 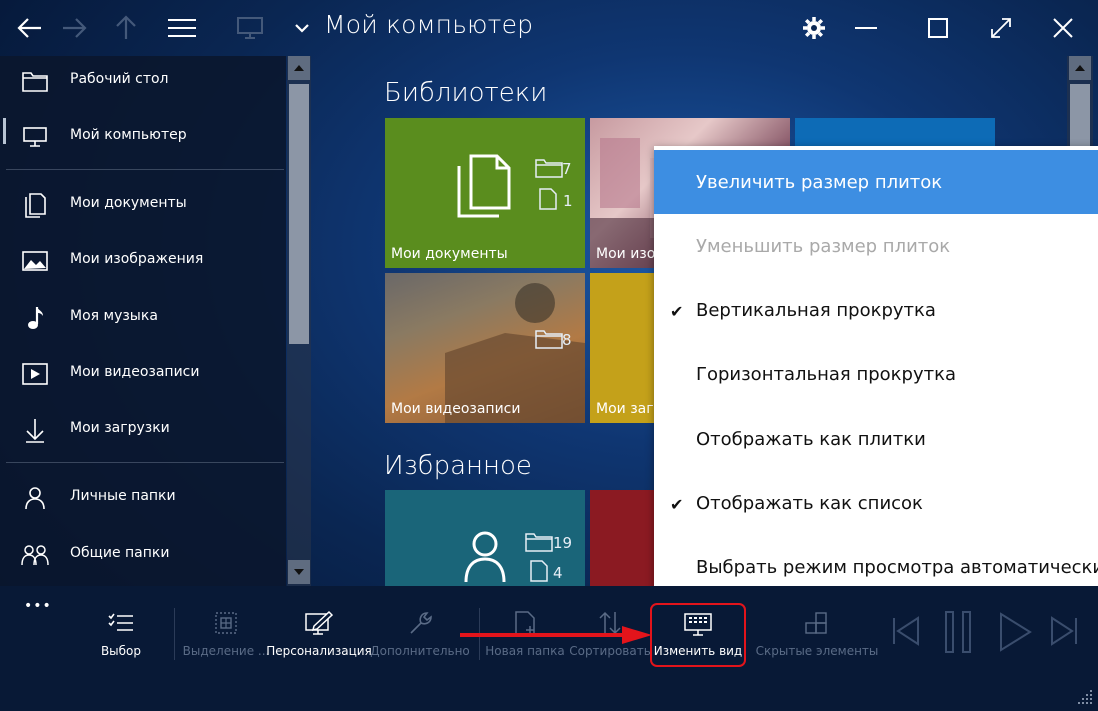 I want to click on sidebar-item-my-computer: Мой компьютер, so click(x=143, y=137).